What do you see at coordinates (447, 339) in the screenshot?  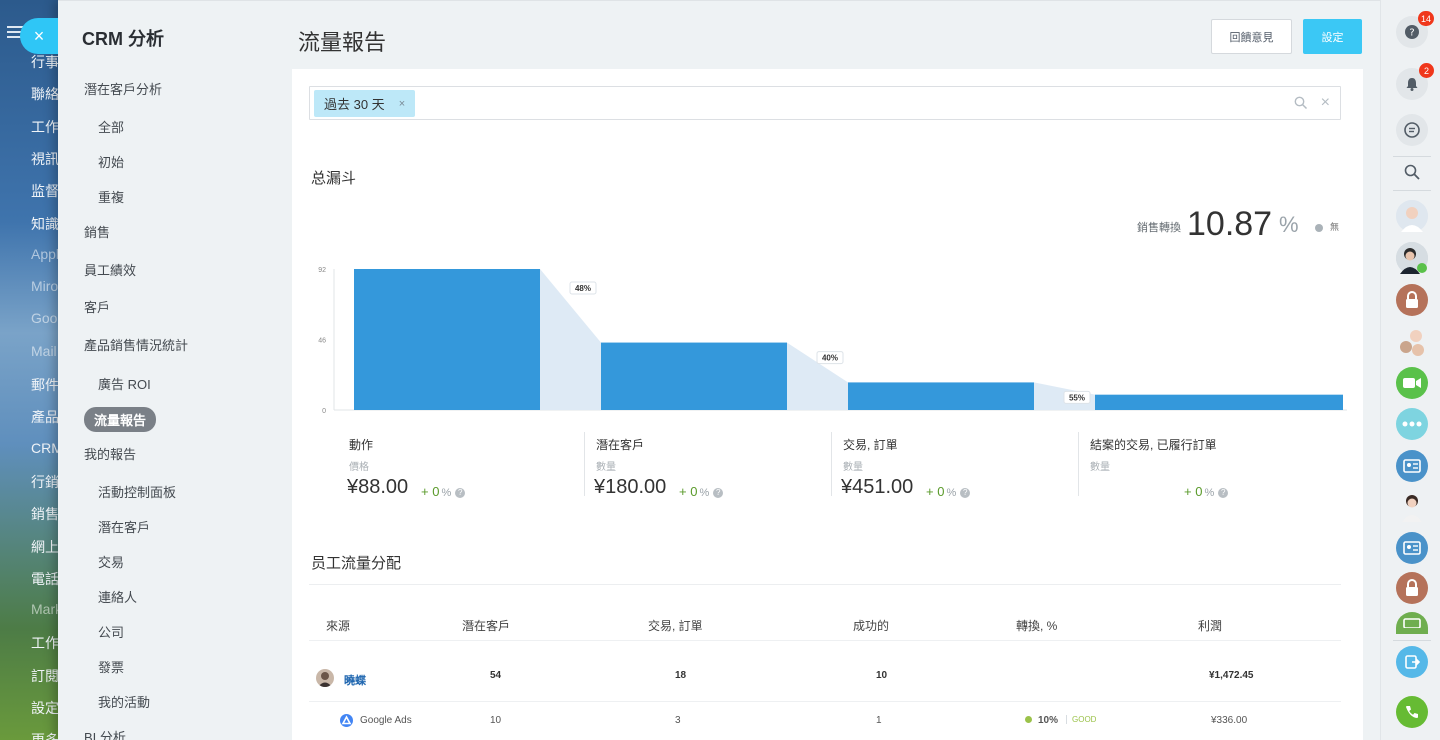 I see `funnel-bar` at bounding box center [447, 339].